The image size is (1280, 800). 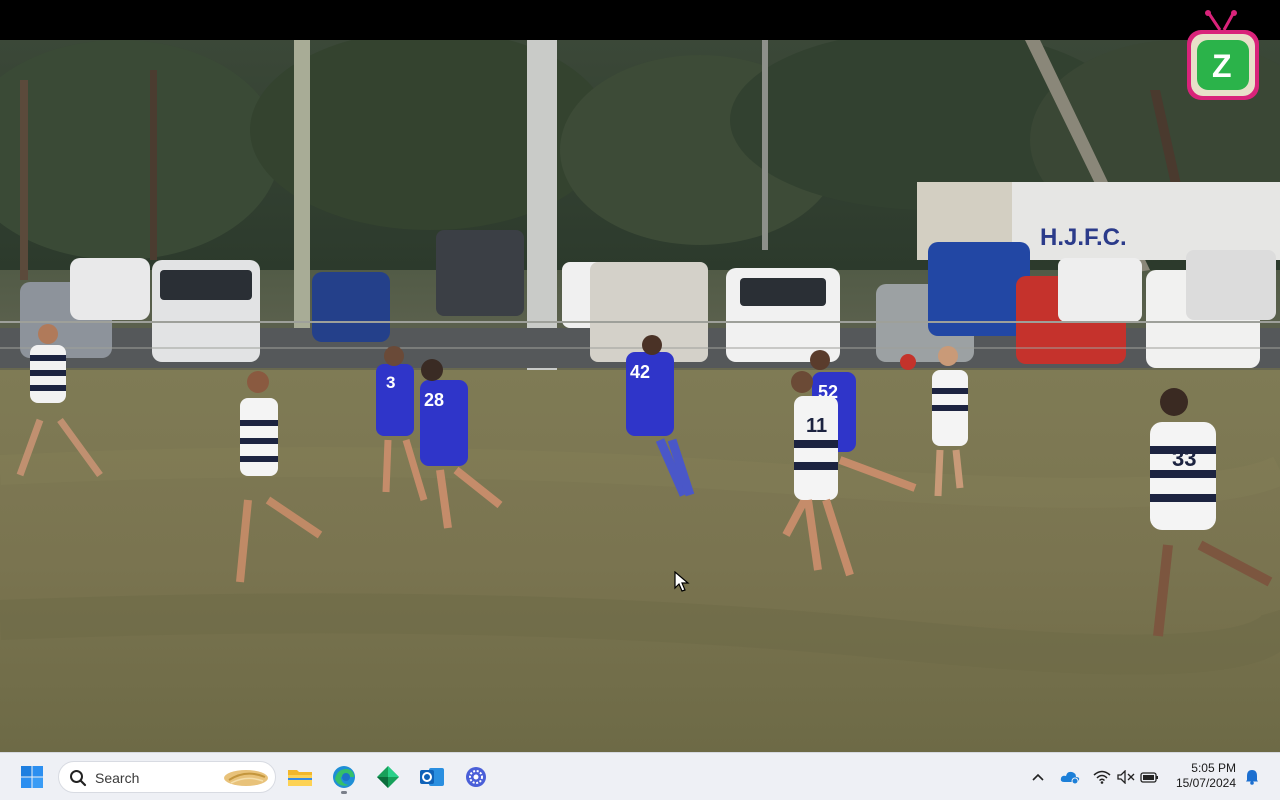 I want to click on green-diamond-app-icon, so click(x=388, y=777).